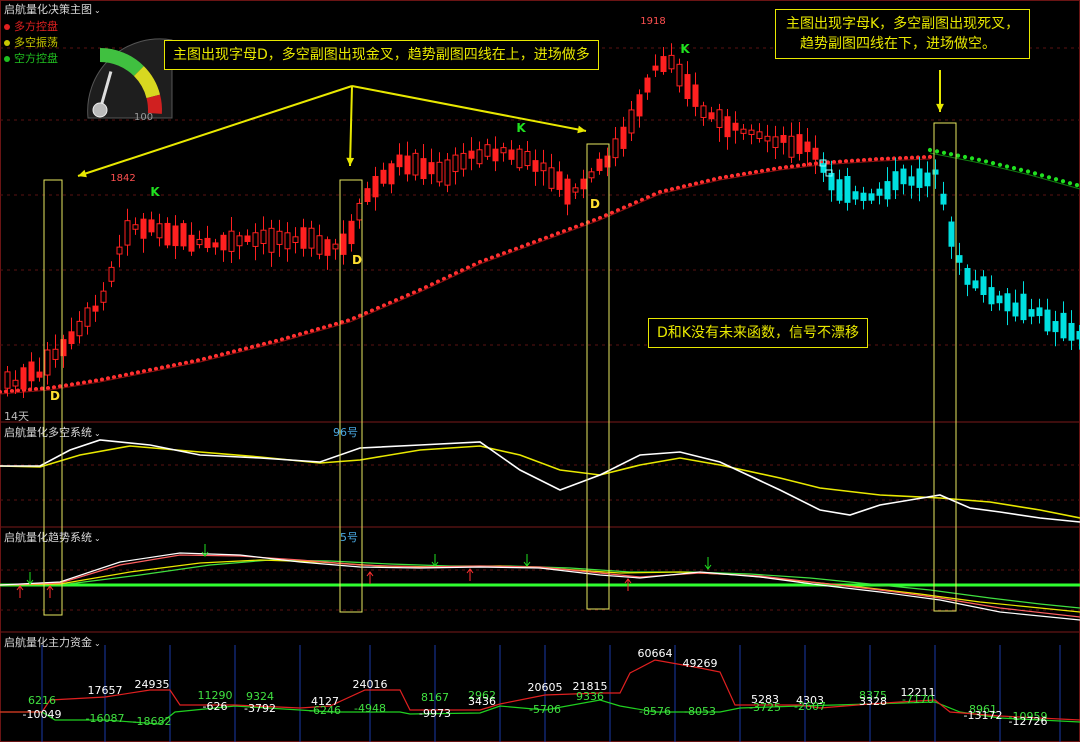  What do you see at coordinates (590, 696) in the screenshot?
I see `capital-value-label: 9336` at bounding box center [590, 696].